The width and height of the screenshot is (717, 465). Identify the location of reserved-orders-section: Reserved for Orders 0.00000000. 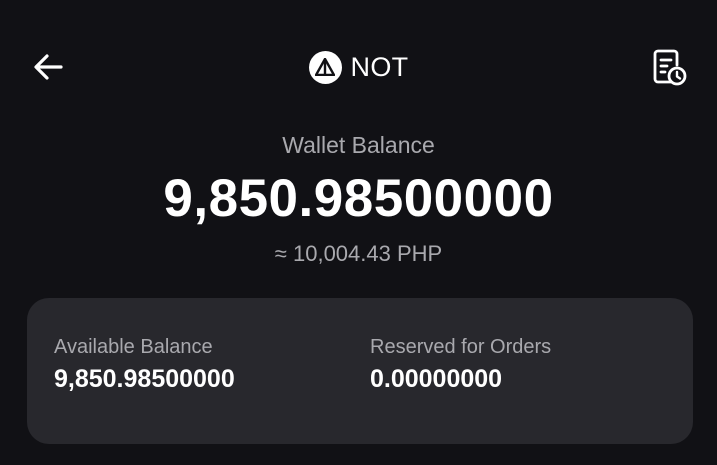
(460, 365).